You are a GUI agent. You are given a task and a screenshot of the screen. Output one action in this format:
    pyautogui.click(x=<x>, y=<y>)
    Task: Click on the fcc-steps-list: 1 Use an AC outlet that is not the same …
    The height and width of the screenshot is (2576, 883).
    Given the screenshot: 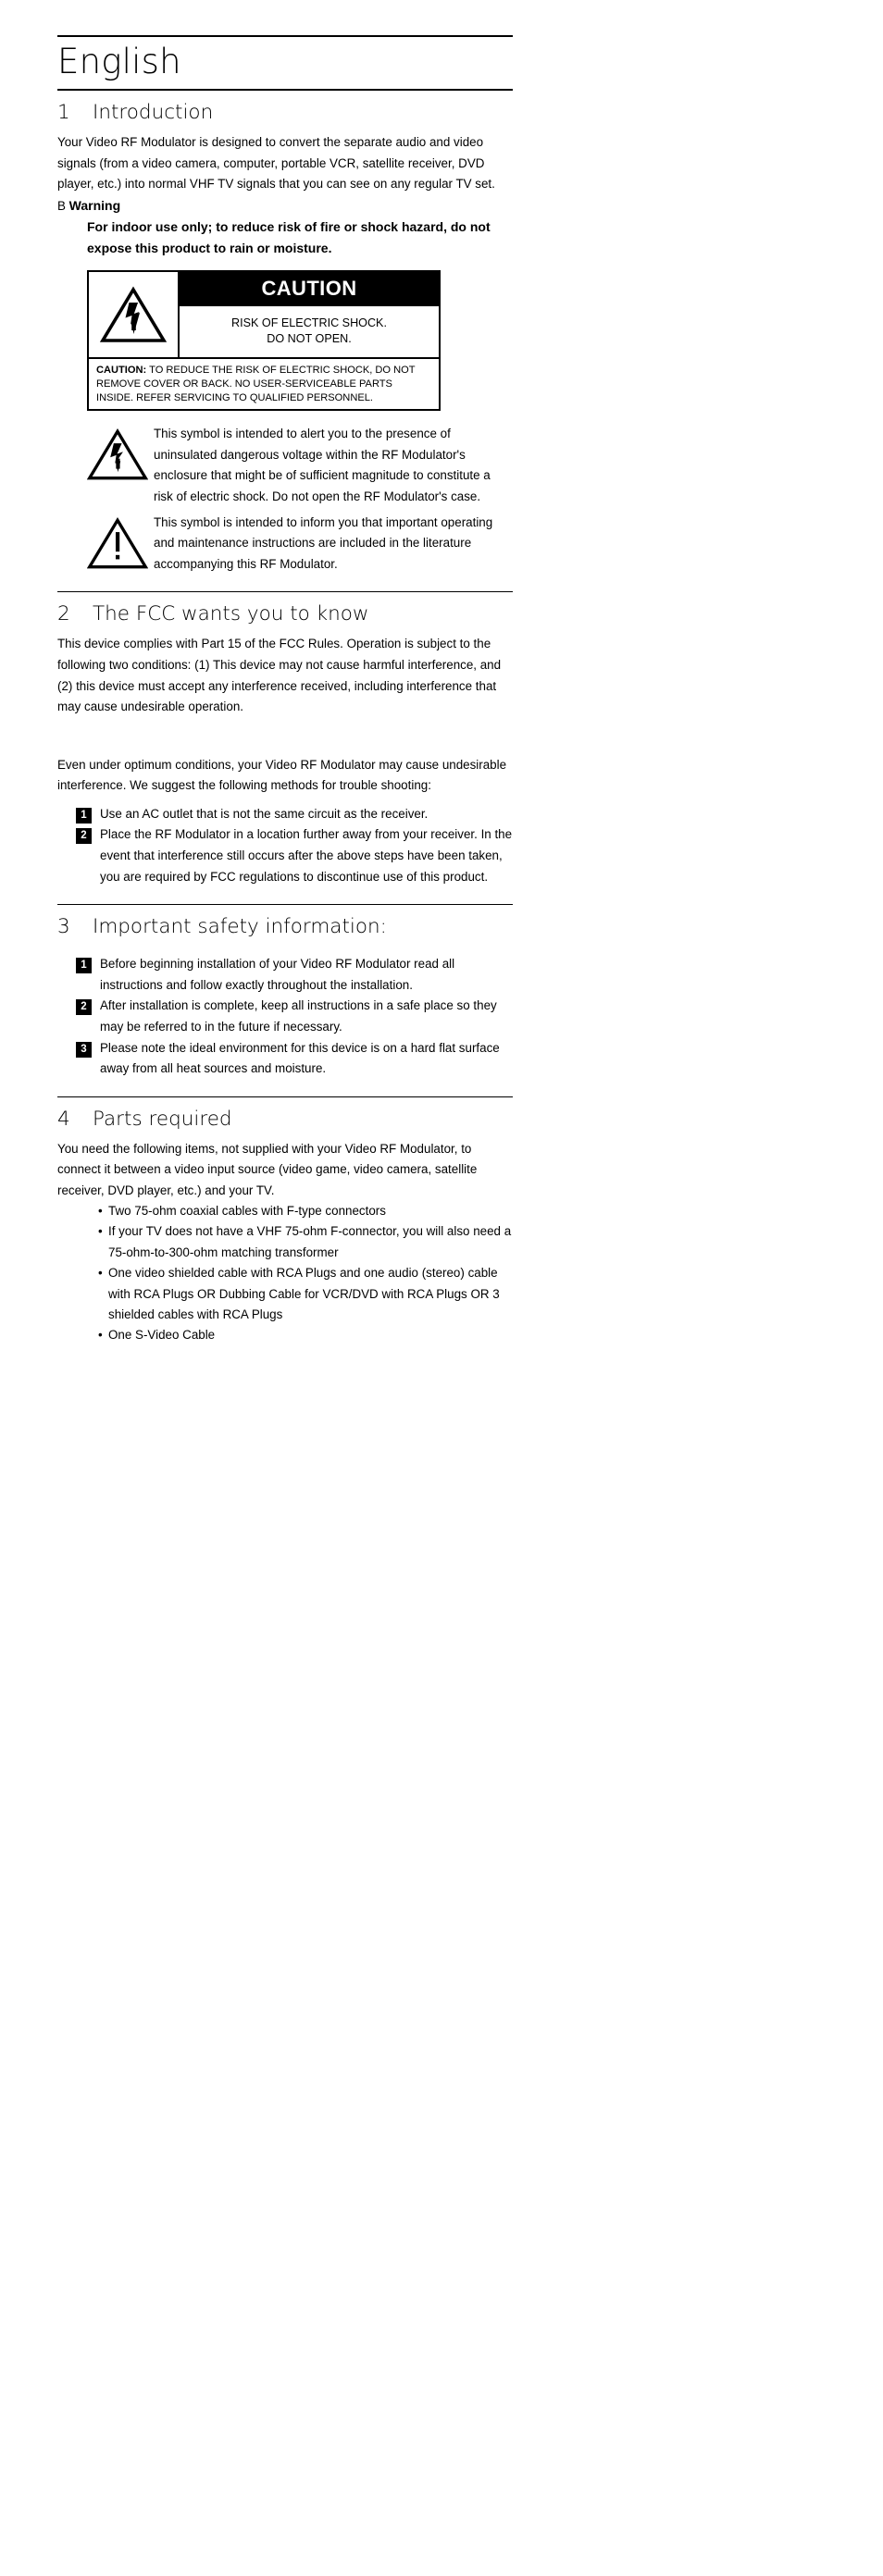 What is the action you would take?
    pyautogui.click(x=285, y=846)
    